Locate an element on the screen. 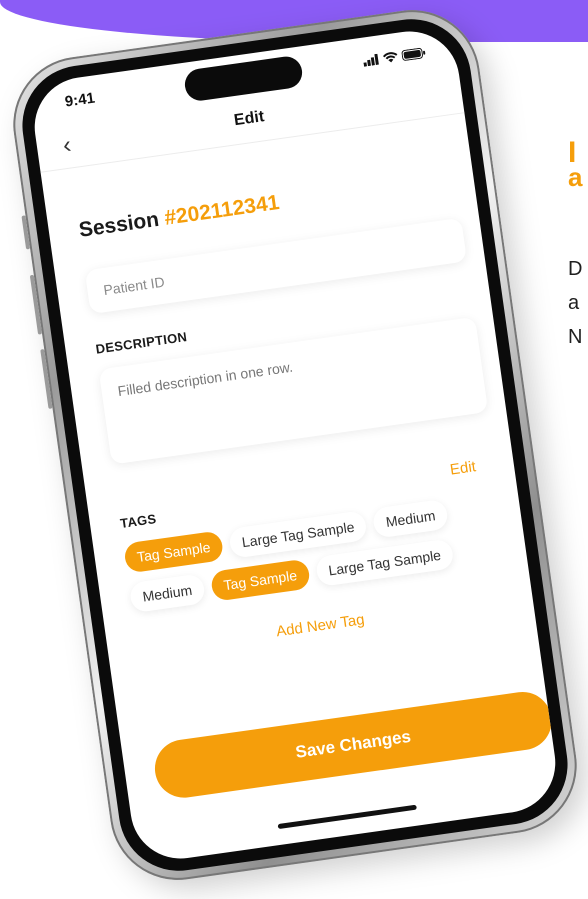 The height and width of the screenshot is (899, 588). volume-down-button is located at coordinates (46, 378).